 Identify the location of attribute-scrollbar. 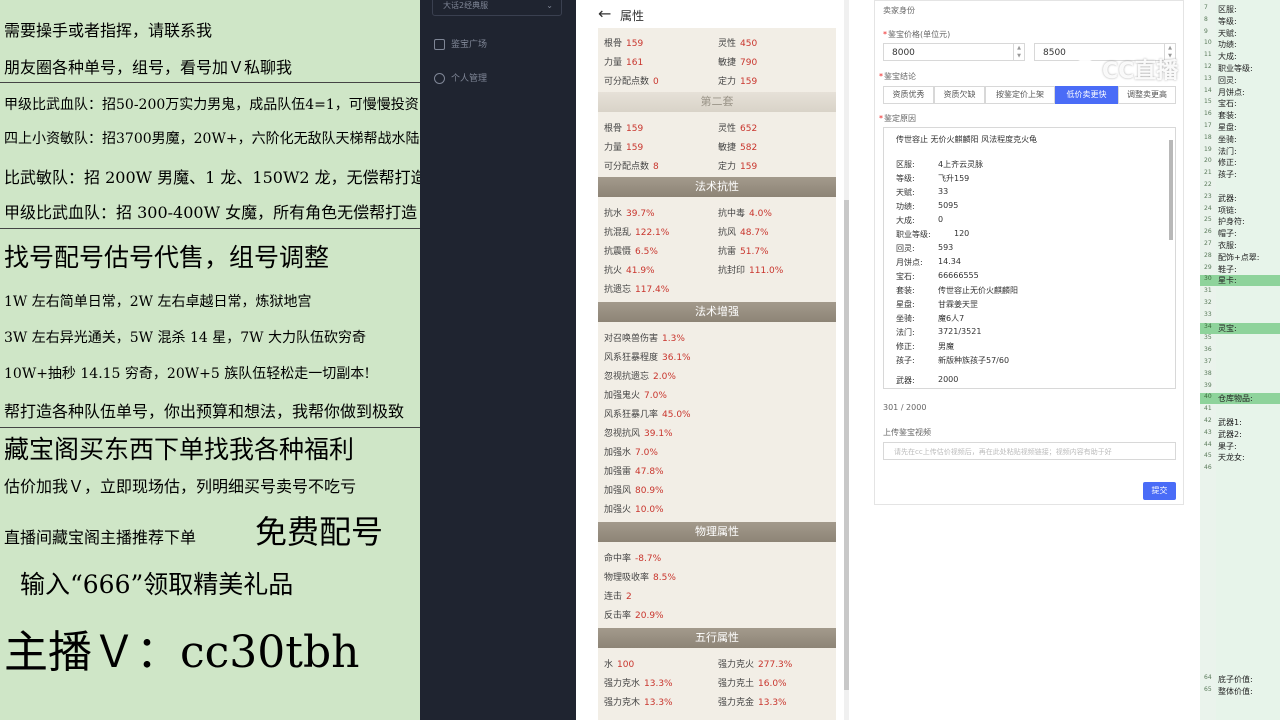
(846, 360).